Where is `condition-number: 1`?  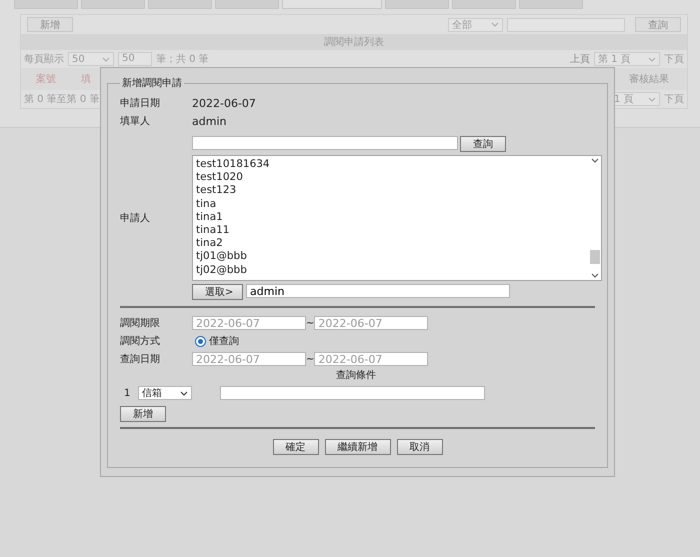 condition-number: 1 is located at coordinates (127, 393).